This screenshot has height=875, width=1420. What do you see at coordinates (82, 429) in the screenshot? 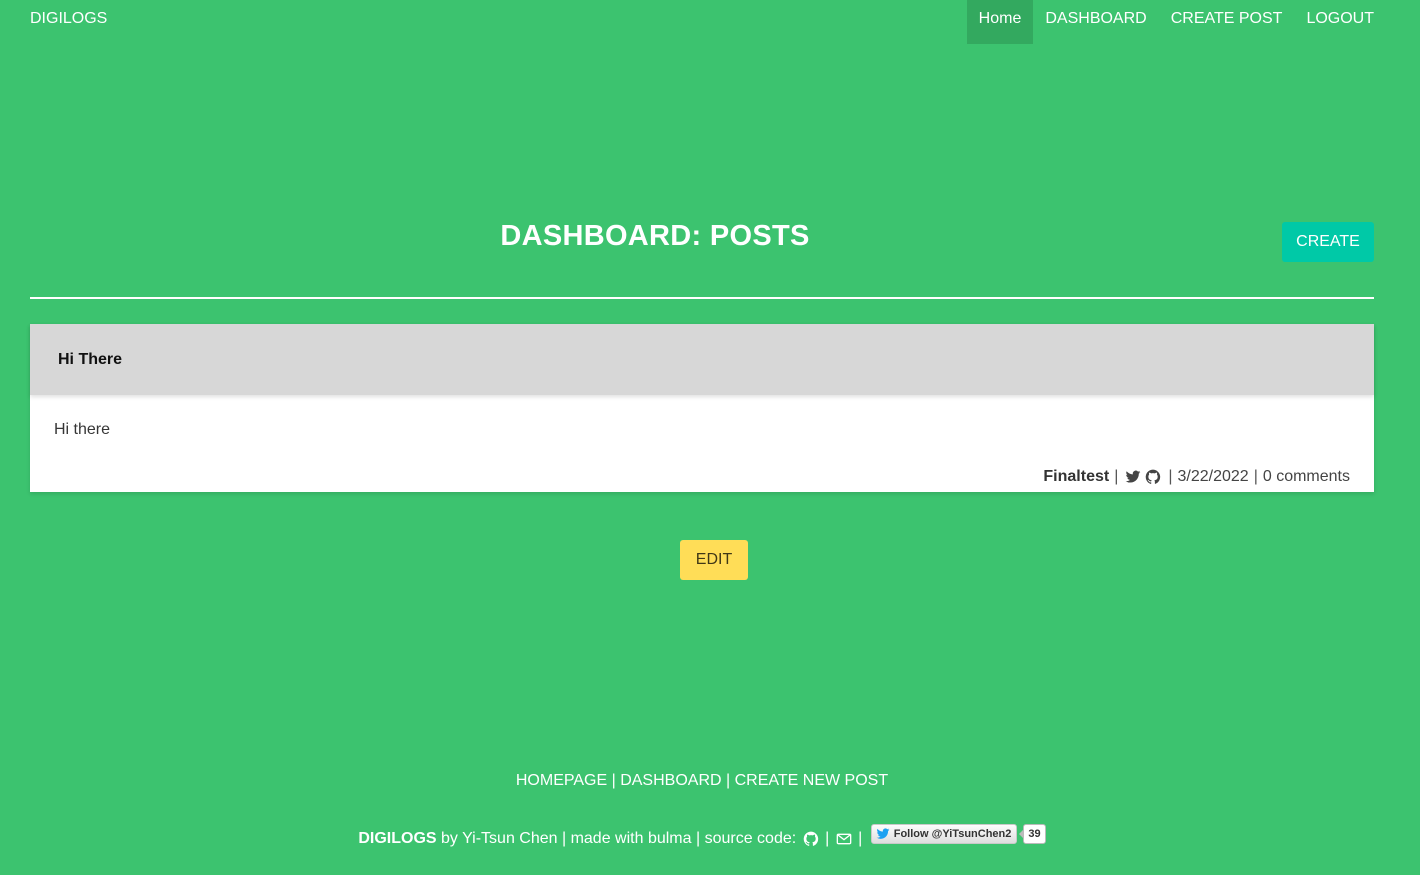
I see `post-content: Hi there` at bounding box center [82, 429].